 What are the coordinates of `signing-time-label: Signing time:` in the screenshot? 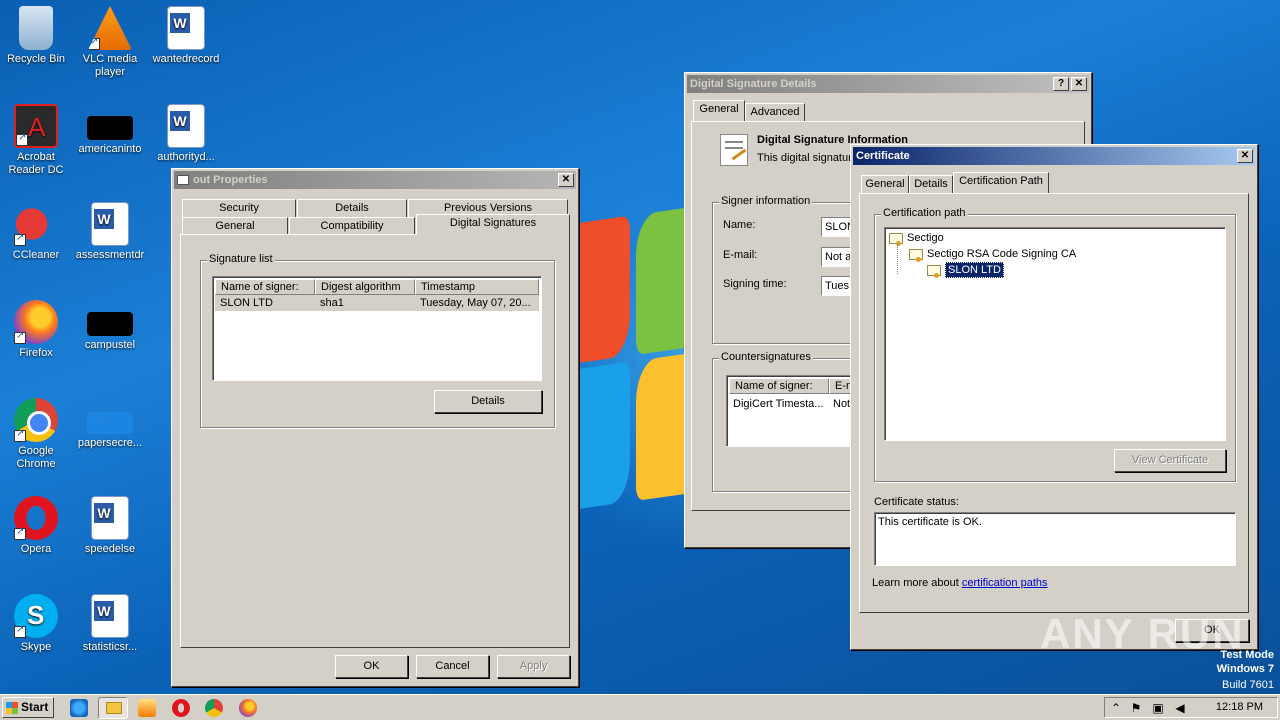 It's located at (755, 284).